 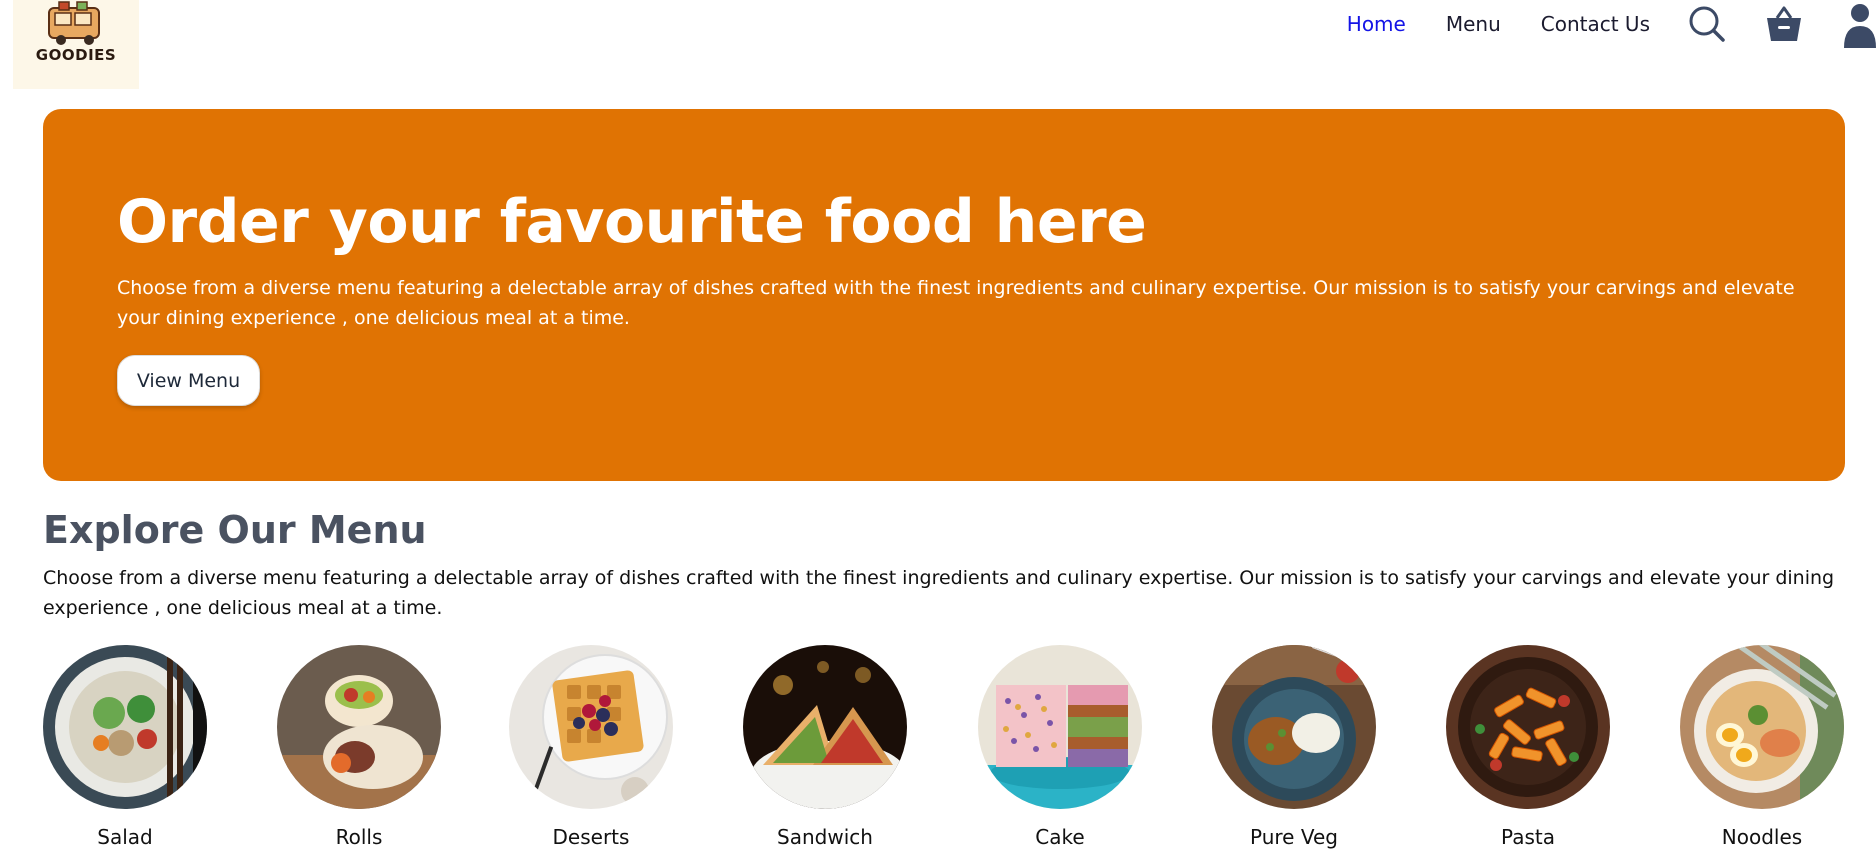 What do you see at coordinates (188, 380) in the screenshot?
I see `view-menu-button: View Menu` at bounding box center [188, 380].